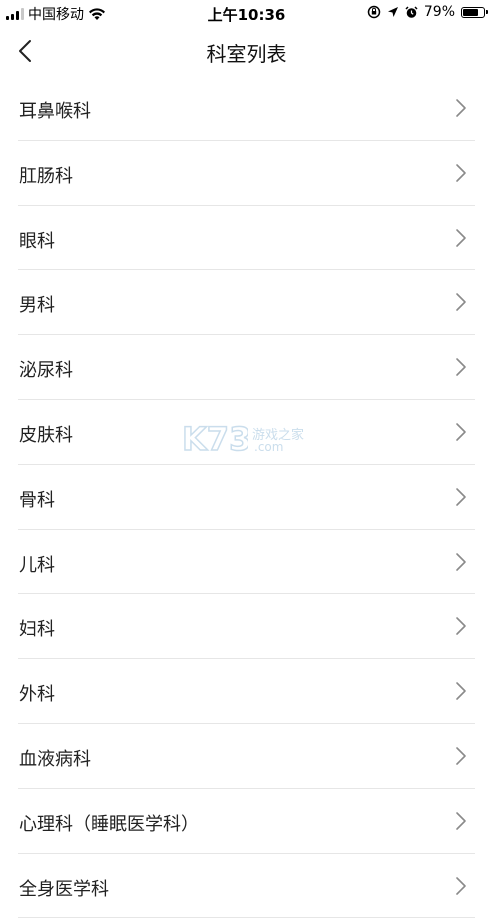 This screenshot has height=918, width=493. I want to click on battery-icon, so click(474, 12).